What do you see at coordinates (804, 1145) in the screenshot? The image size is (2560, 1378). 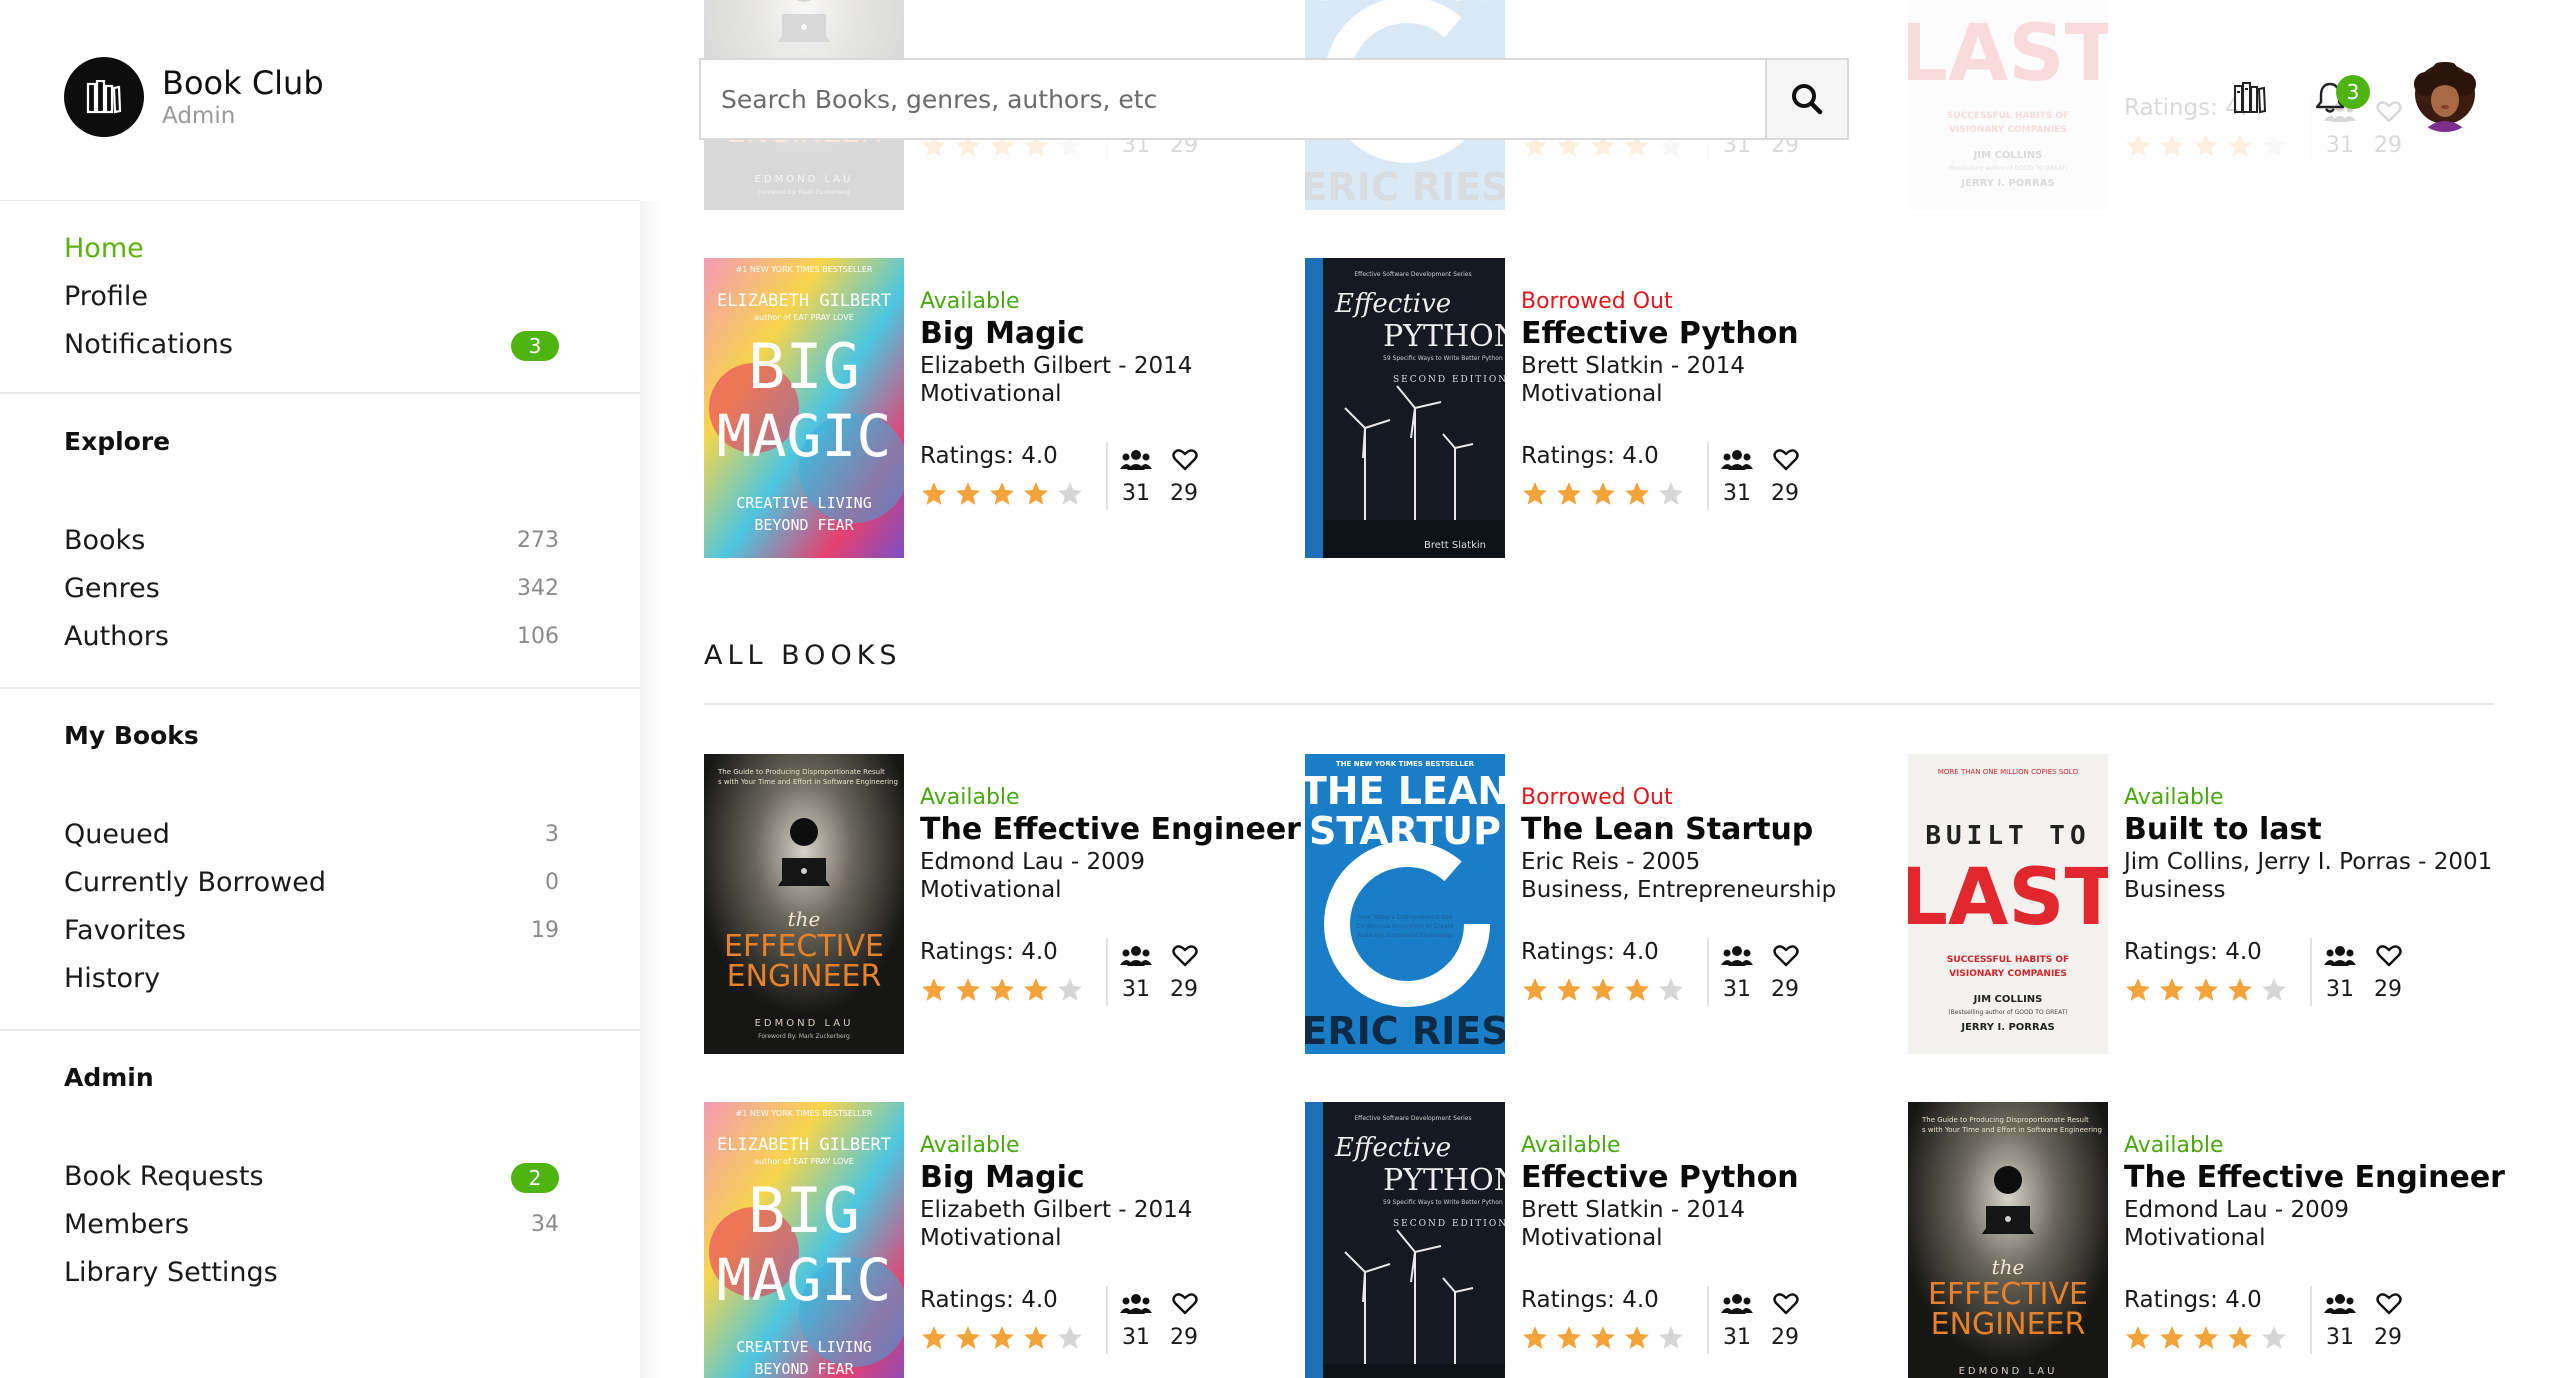 I see `svg-text: ELIZABETH GILBERT` at bounding box center [804, 1145].